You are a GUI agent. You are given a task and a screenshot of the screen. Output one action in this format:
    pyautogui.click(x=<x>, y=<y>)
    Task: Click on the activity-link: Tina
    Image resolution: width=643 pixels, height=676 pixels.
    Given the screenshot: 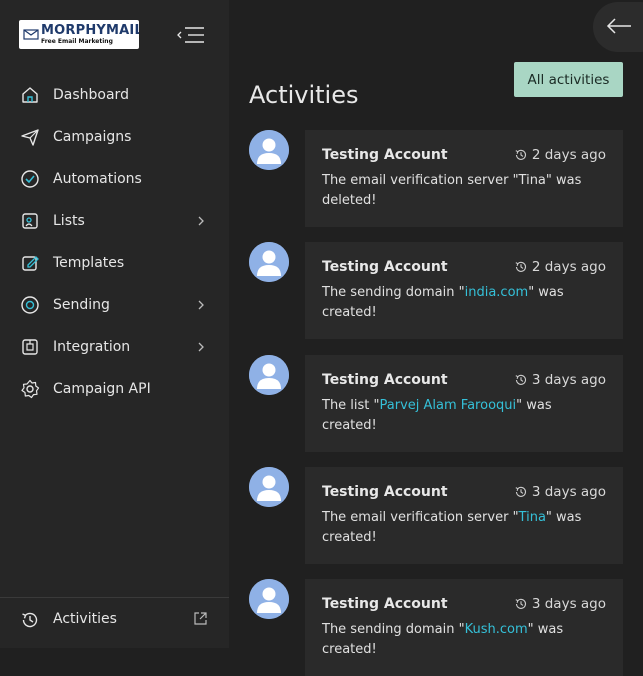 What is the action you would take?
    pyautogui.click(x=532, y=517)
    